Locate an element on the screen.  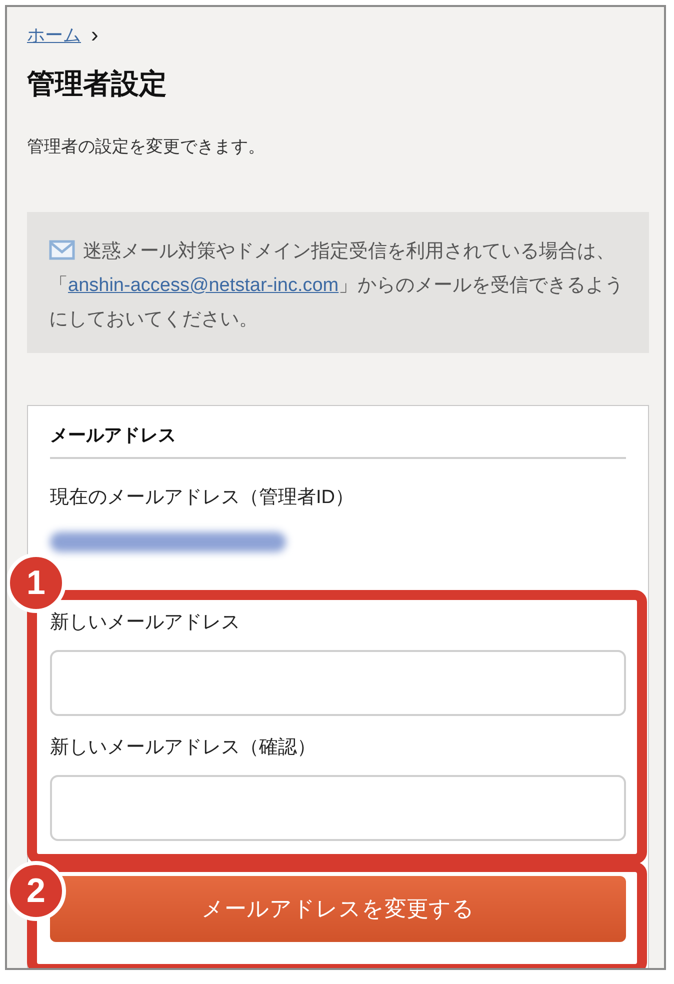
page-title: 管理者設定 is located at coordinates (97, 84).